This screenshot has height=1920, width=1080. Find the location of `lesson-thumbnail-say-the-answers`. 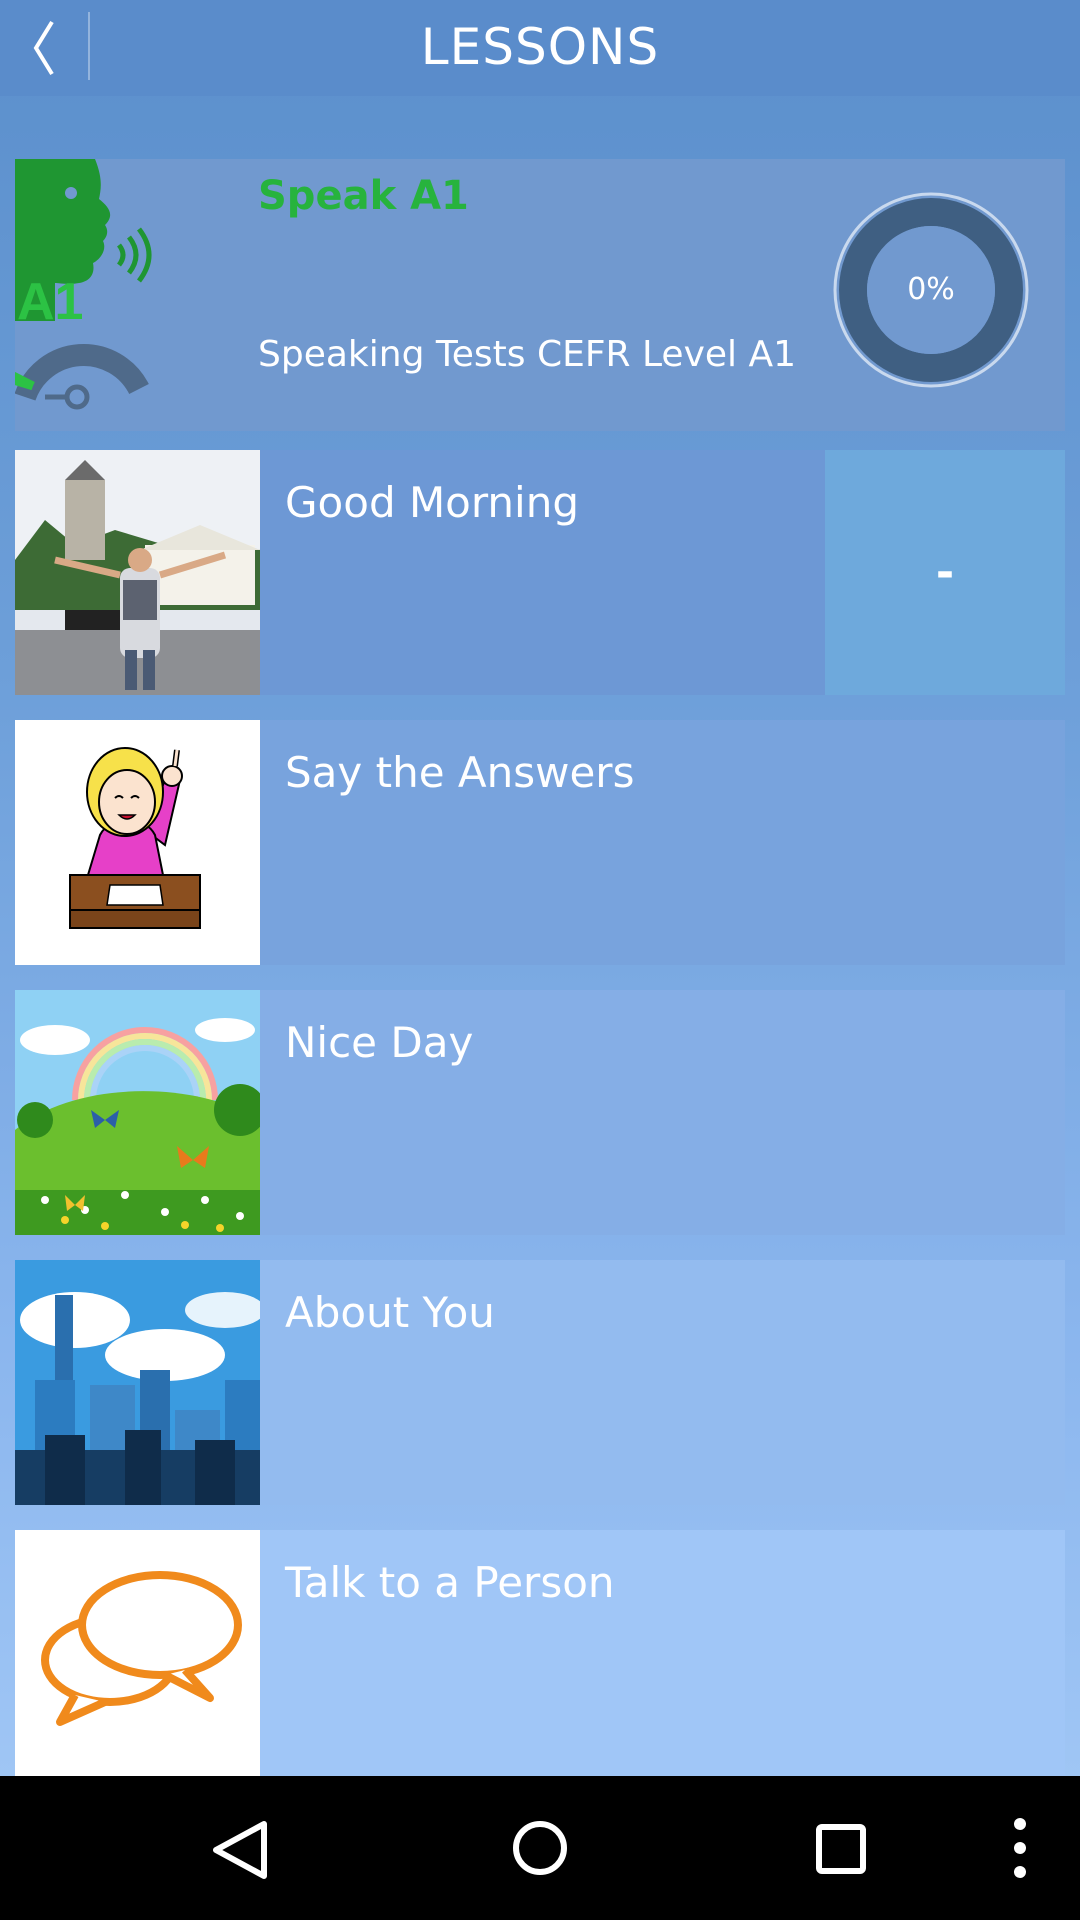

lesson-thumbnail-say-the-answers is located at coordinates (137, 842).